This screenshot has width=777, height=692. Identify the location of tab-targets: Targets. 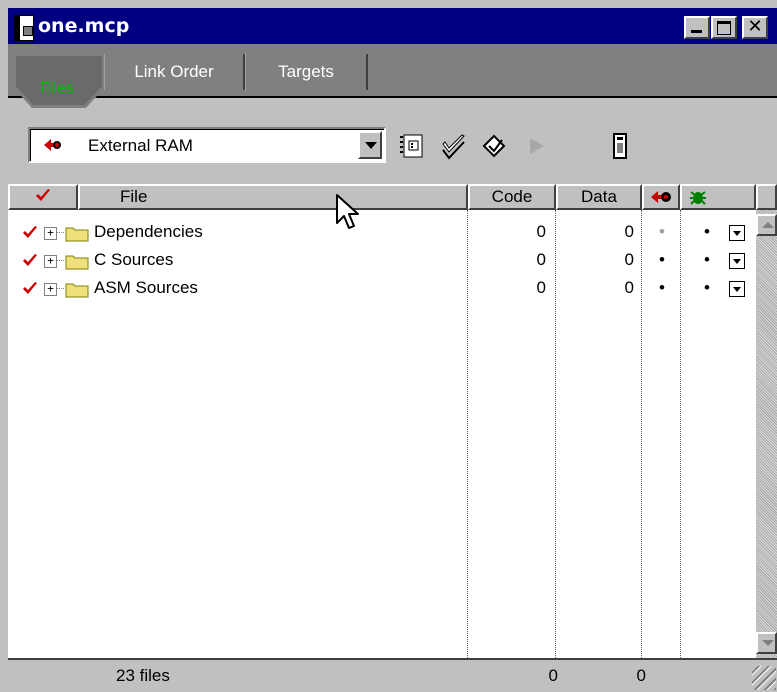
(306, 72).